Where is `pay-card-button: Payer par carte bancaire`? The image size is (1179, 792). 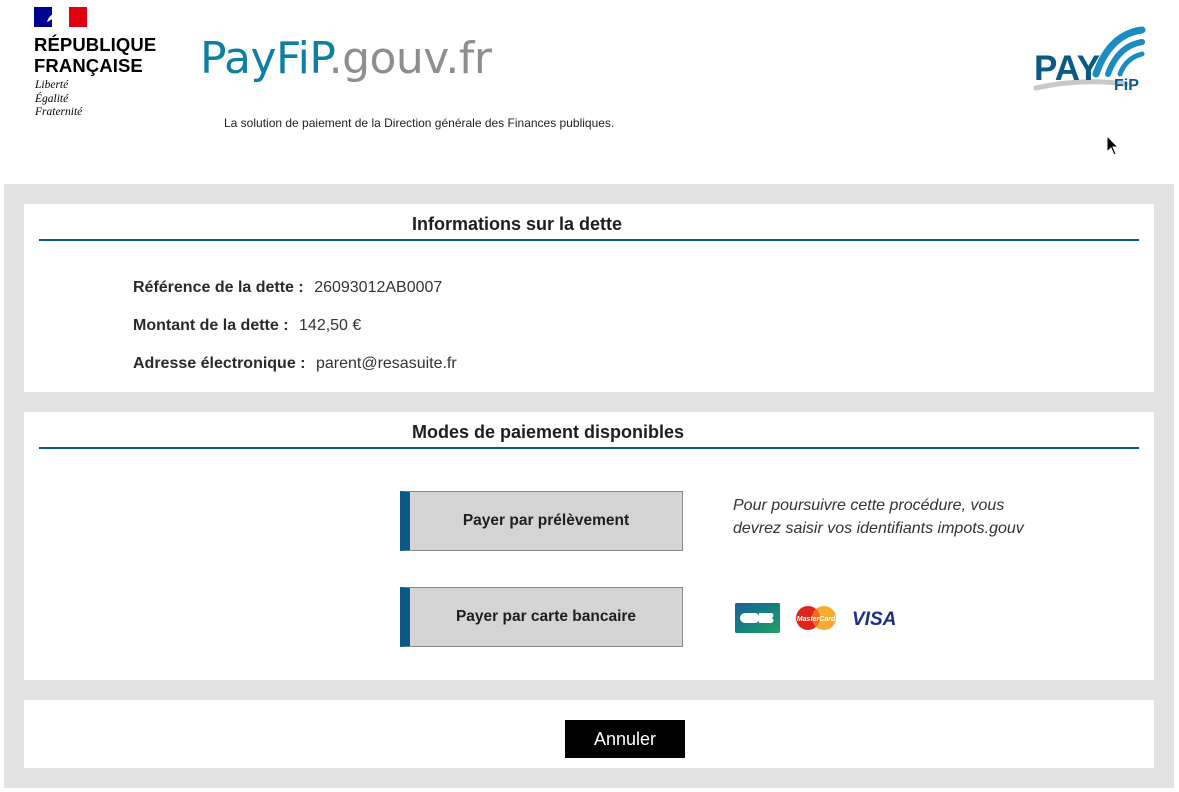 pay-card-button: Payer par carte bancaire is located at coordinates (541, 617).